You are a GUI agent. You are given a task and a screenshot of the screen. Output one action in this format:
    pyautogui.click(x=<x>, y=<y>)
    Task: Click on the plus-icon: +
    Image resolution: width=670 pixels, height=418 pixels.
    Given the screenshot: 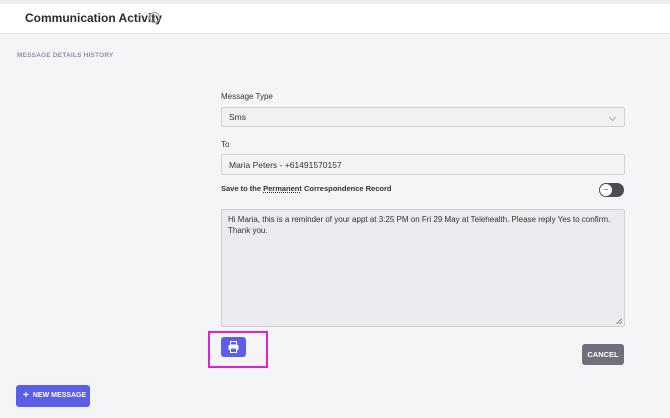 What is the action you would take?
    pyautogui.click(x=26, y=395)
    